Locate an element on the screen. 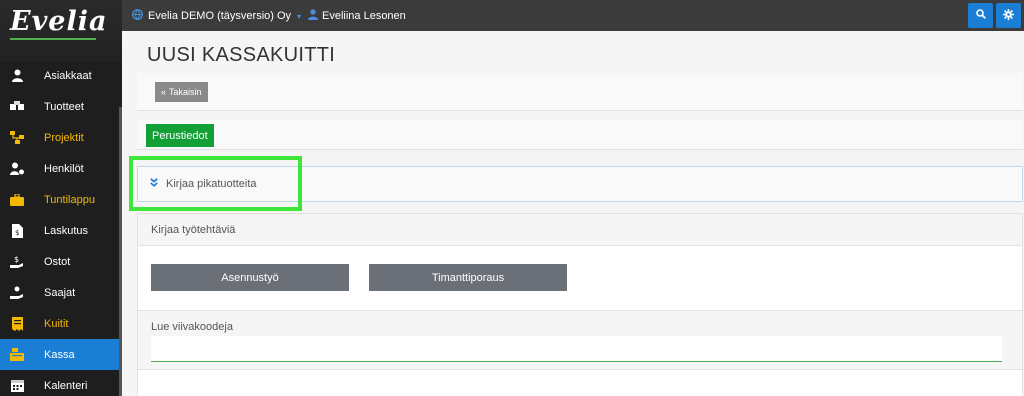 The height and width of the screenshot is (396, 1024). sidebar-item-saajat: Saajat is located at coordinates (61, 292).